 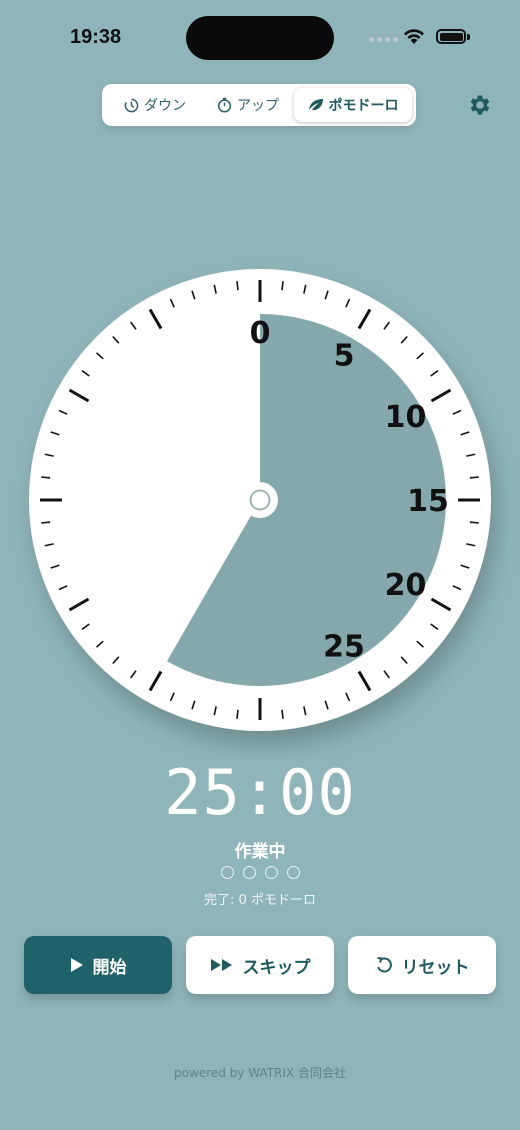 What do you see at coordinates (344, 356) in the screenshot?
I see `dial-label-5: 5` at bounding box center [344, 356].